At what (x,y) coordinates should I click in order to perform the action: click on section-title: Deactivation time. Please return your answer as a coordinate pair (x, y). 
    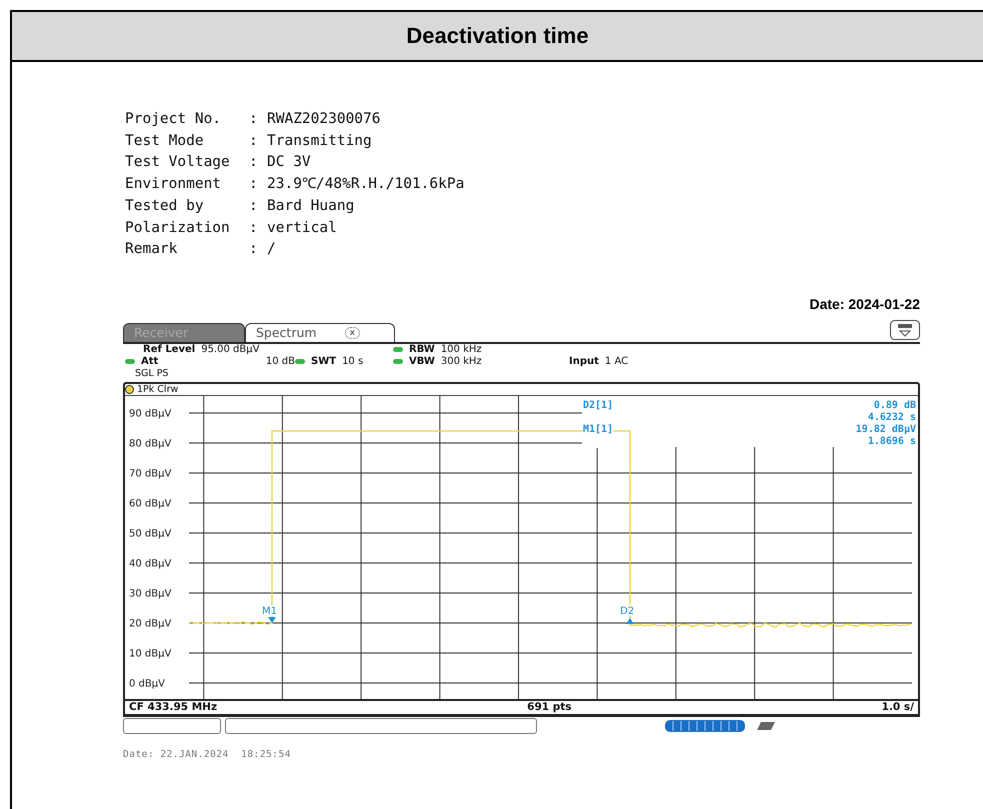
    Looking at the image, I should click on (497, 37).